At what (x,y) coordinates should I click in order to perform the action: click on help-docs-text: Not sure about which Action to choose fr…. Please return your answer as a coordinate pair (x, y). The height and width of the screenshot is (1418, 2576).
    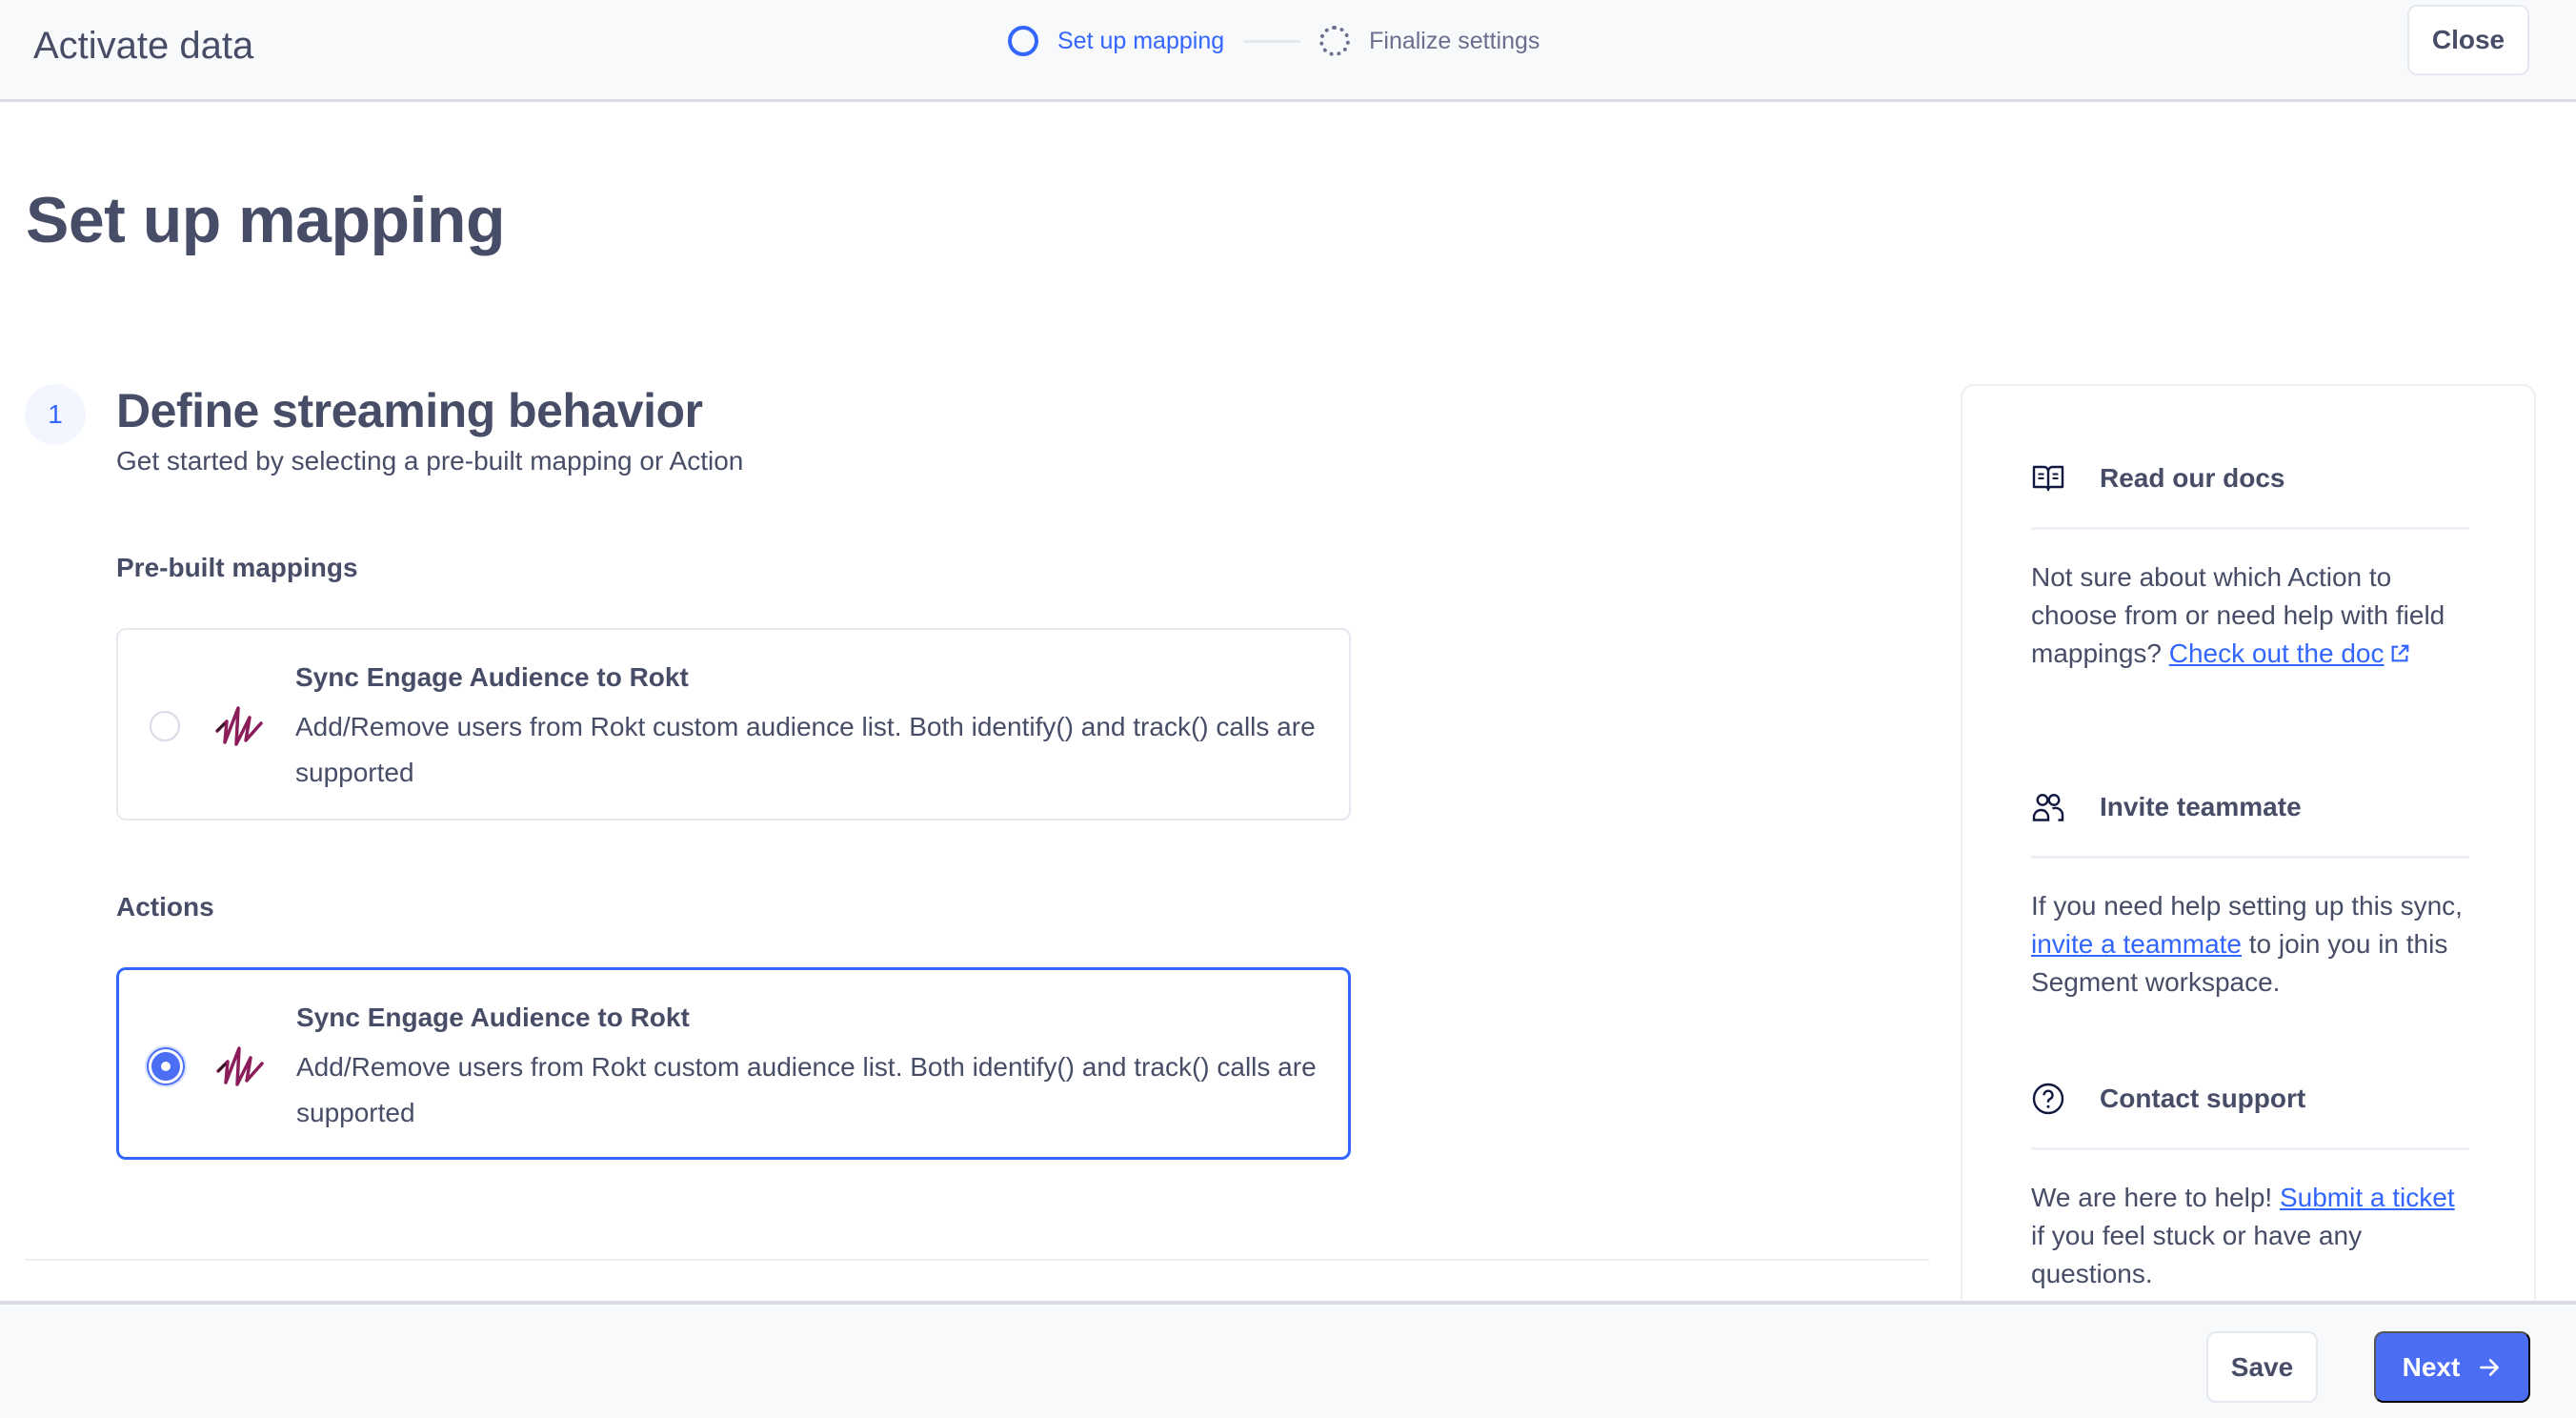
    Looking at the image, I should click on (2238, 615).